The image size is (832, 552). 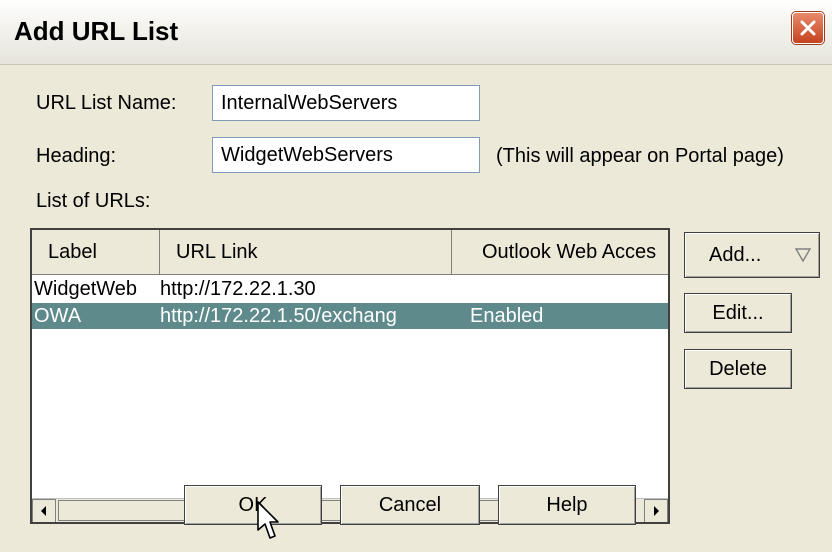 I want to click on url-list-name-input: InternalWebServers, so click(x=346, y=103).